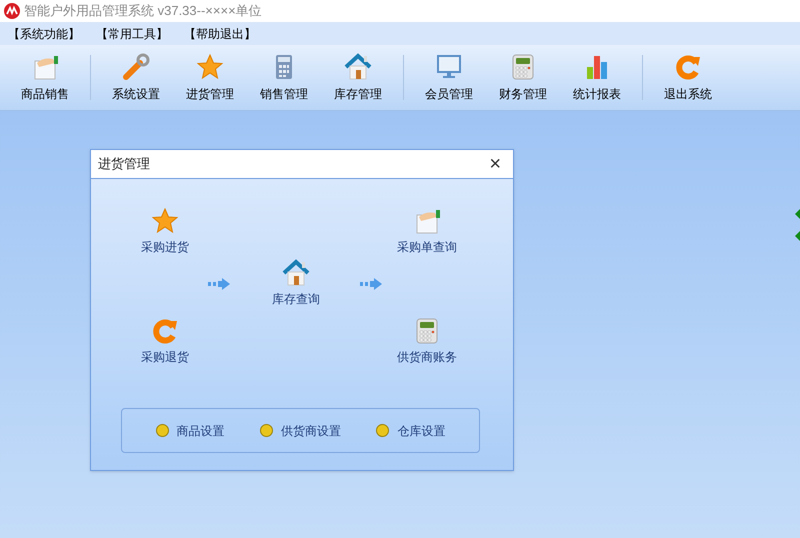 This screenshot has width=800, height=538. I want to click on module-button: 采购退货, so click(165, 341).